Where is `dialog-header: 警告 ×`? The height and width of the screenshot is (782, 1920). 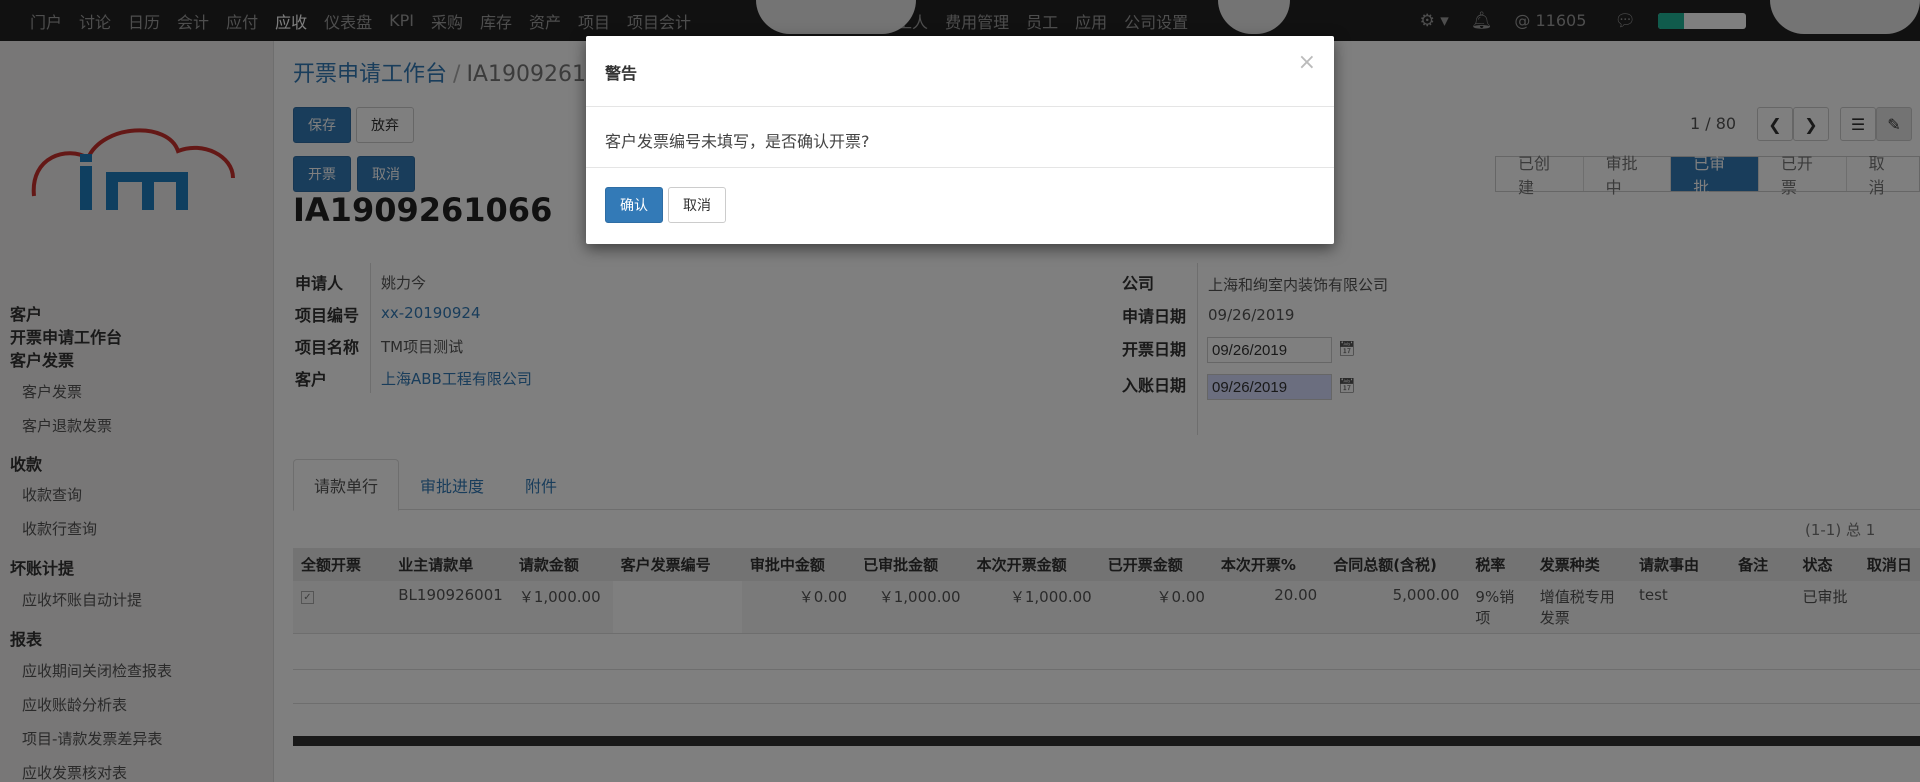 dialog-header: 警告 × is located at coordinates (960, 71).